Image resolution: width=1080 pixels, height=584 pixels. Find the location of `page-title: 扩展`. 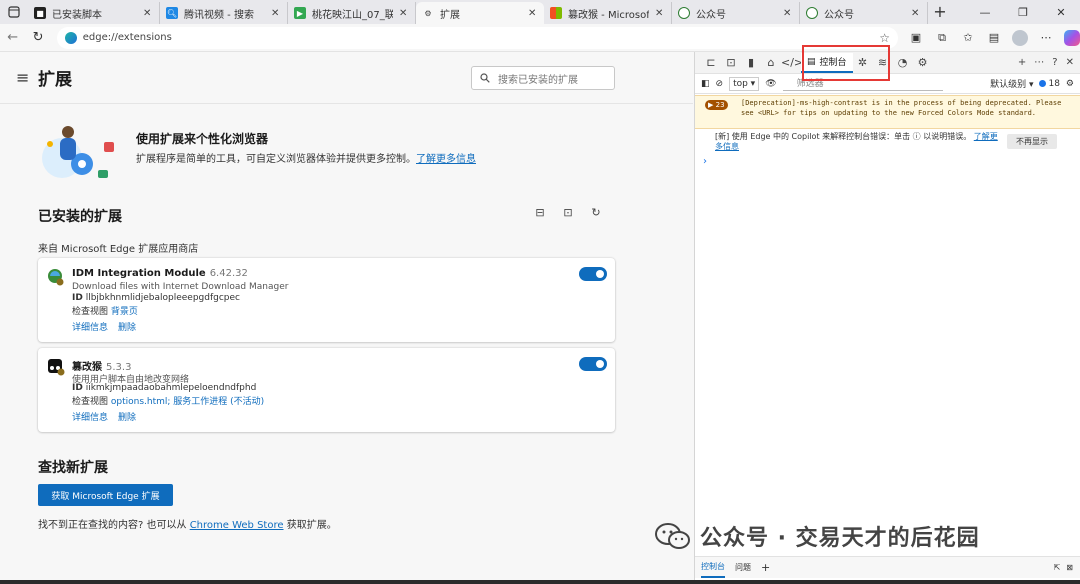

page-title: 扩展 is located at coordinates (55, 80).